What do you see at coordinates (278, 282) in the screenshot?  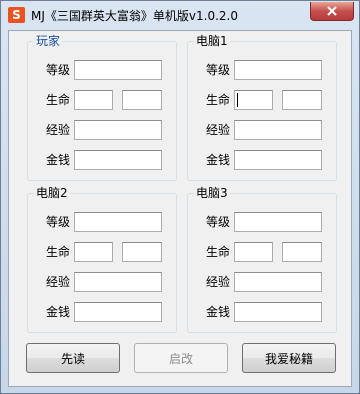 I see `computer3-exp-input` at bounding box center [278, 282].